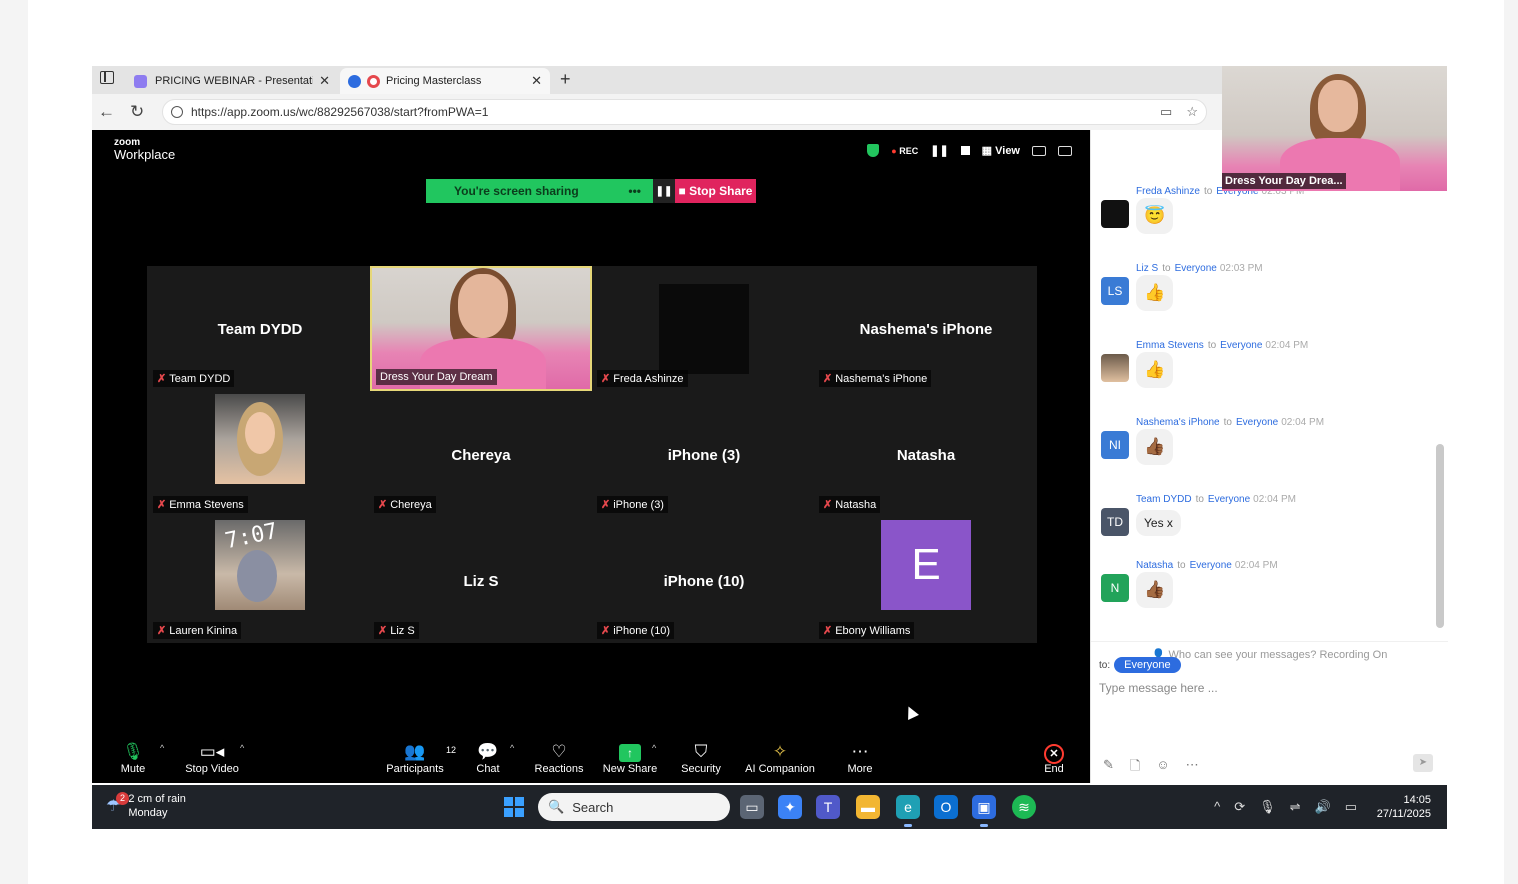  What do you see at coordinates (133, 751) in the screenshot?
I see `microphone-icon: 🎙` at bounding box center [133, 751].